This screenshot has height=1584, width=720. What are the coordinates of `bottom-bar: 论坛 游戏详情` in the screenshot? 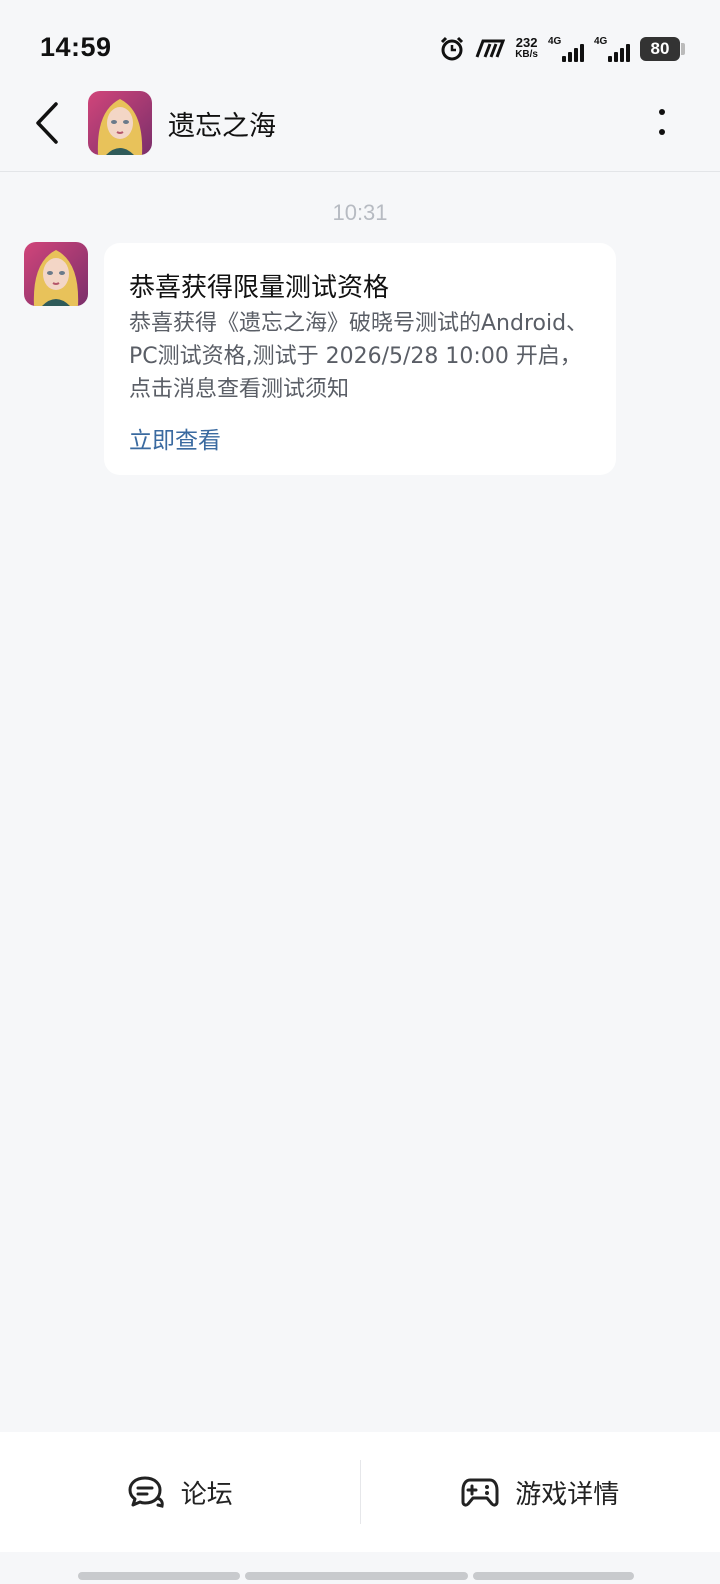 It's located at (360, 1492).